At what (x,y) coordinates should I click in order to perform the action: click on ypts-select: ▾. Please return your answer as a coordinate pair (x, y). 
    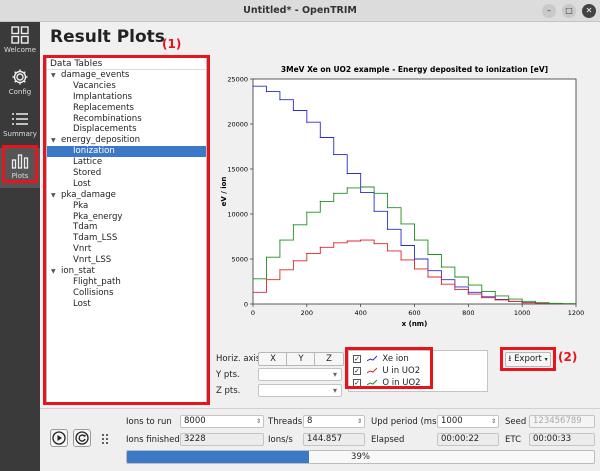
    Looking at the image, I should click on (300, 374).